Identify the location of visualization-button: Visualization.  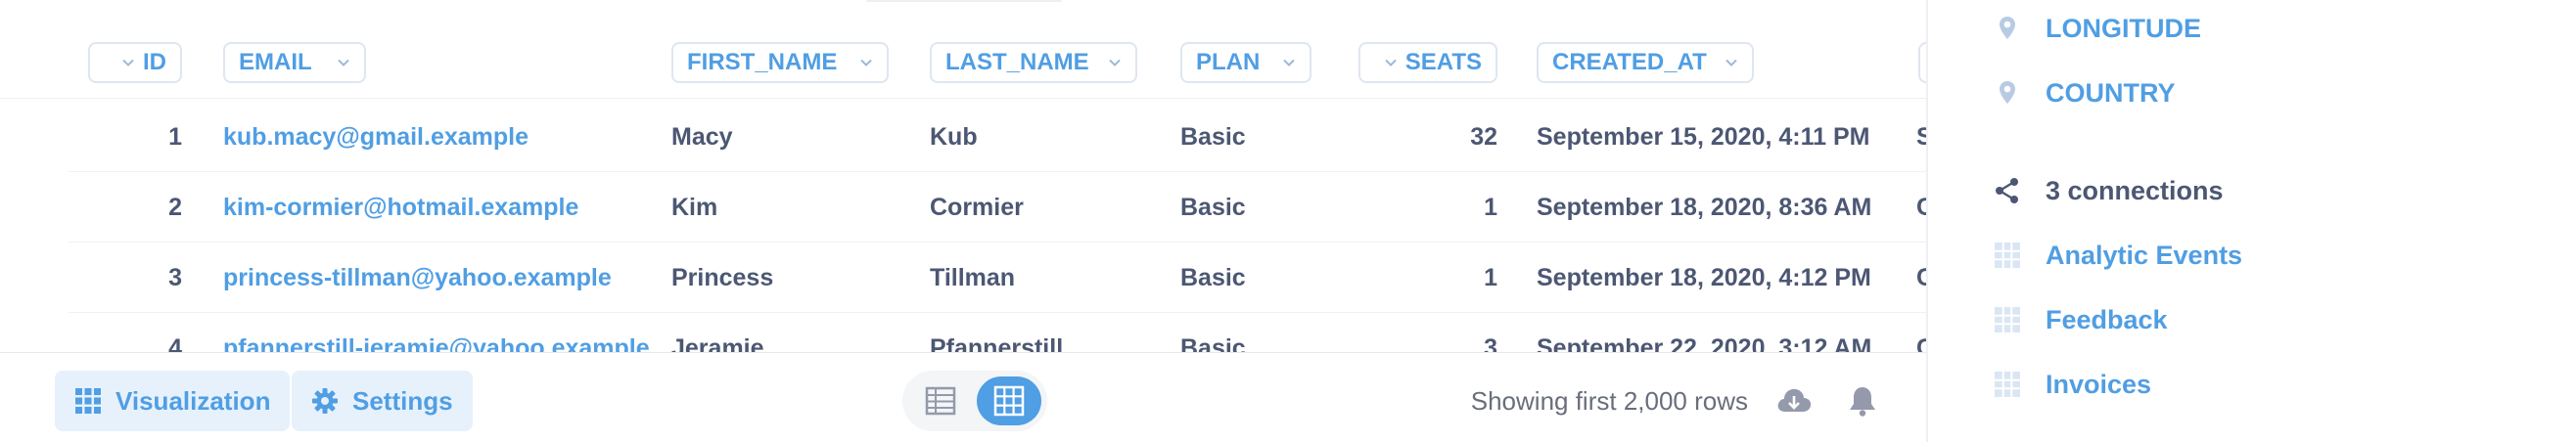
(173, 401).